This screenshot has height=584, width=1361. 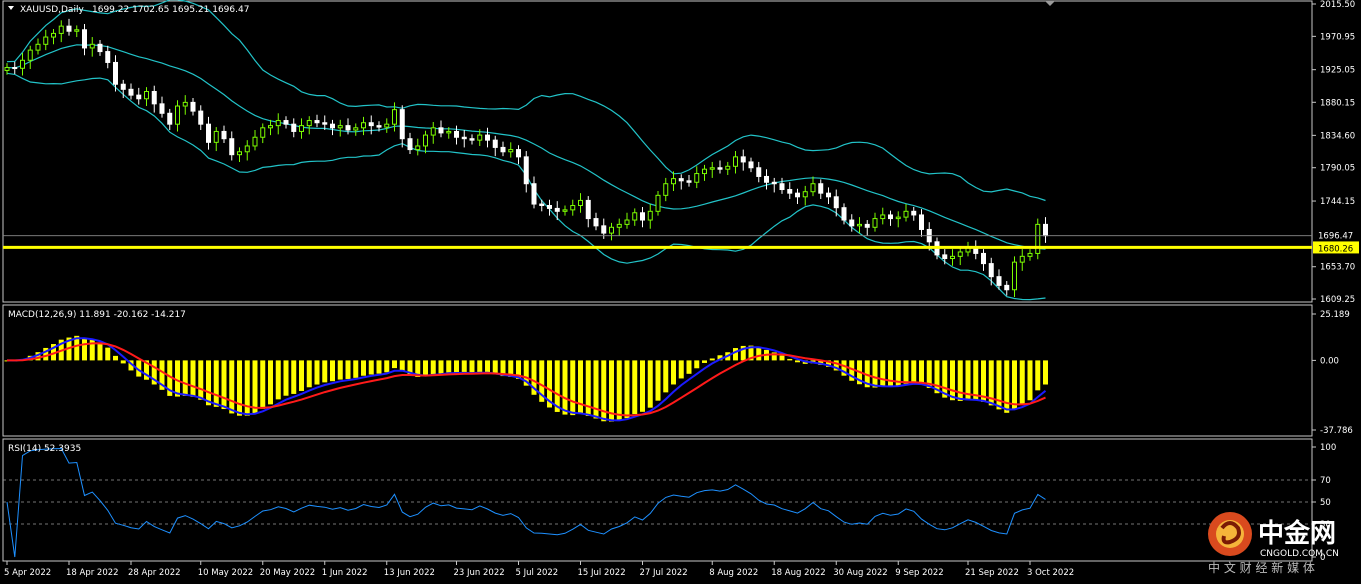 I want to click on logo-url: CNGOLD.COM.CN, so click(x=1299, y=554).